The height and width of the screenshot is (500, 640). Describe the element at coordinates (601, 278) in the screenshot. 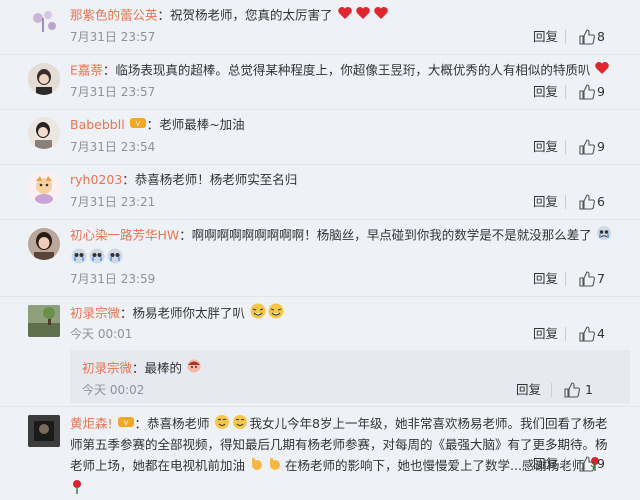

I see `like-count: 7` at that location.